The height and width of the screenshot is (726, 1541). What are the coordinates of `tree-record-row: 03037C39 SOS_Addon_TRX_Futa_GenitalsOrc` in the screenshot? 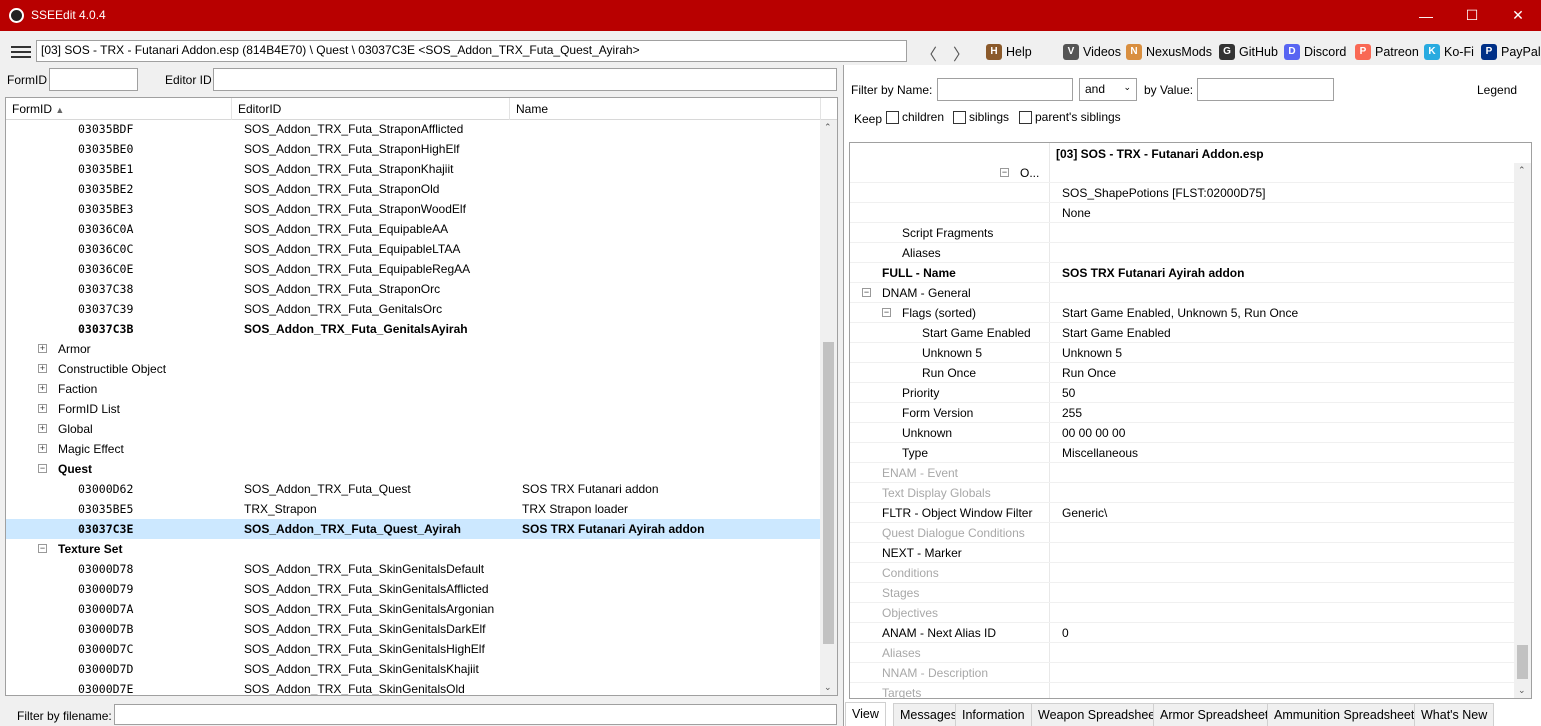 It's located at (413, 309).